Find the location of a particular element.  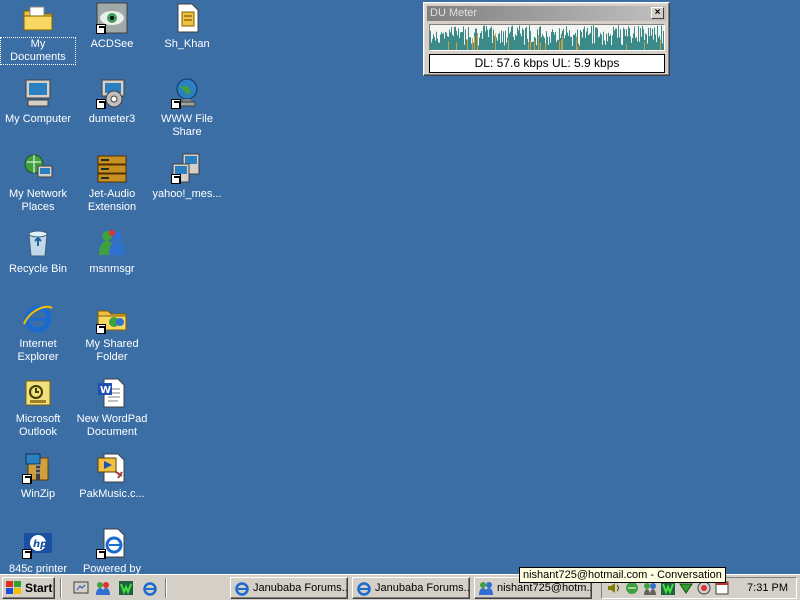

du-meter-window: DU Meter × DL: 57.6 kbps UL: 5.9 kbps is located at coordinates (546, 39).